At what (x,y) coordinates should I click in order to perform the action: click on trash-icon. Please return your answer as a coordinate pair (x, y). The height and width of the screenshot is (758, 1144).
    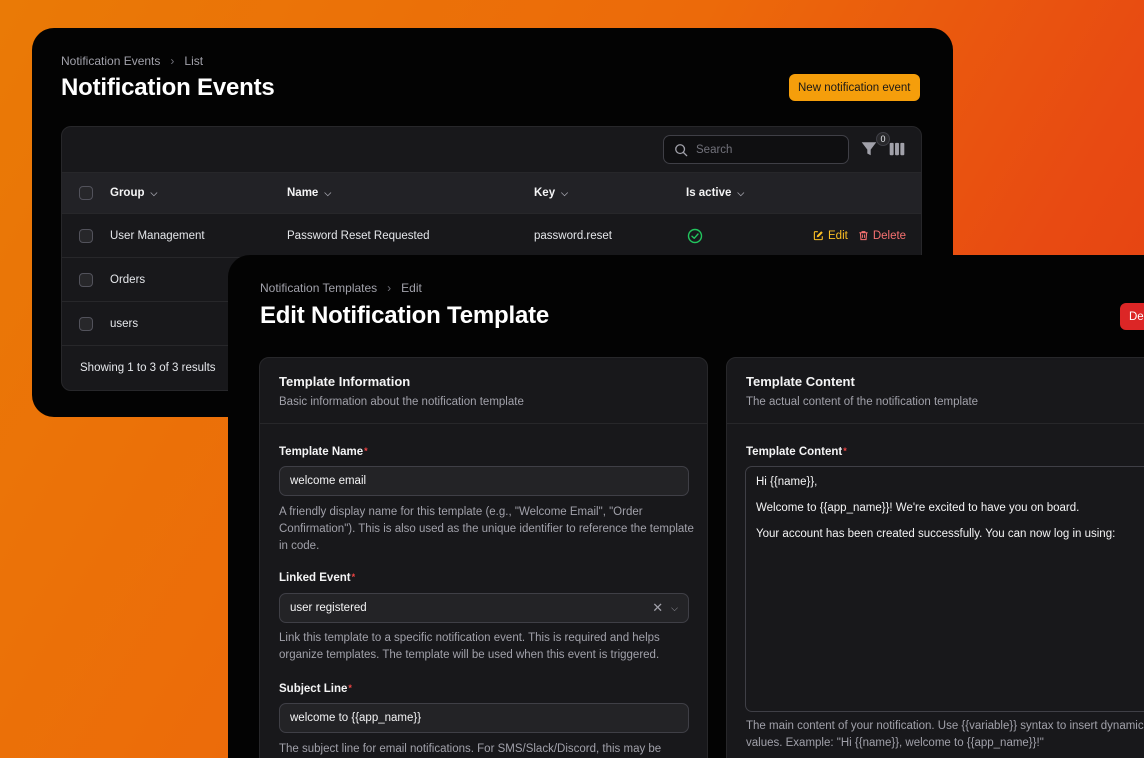
    Looking at the image, I should click on (863, 236).